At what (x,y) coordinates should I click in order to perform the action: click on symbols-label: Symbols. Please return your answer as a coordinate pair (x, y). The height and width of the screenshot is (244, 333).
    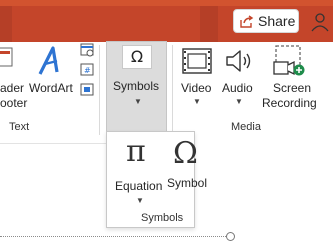
    Looking at the image, I should click on (136, 86).